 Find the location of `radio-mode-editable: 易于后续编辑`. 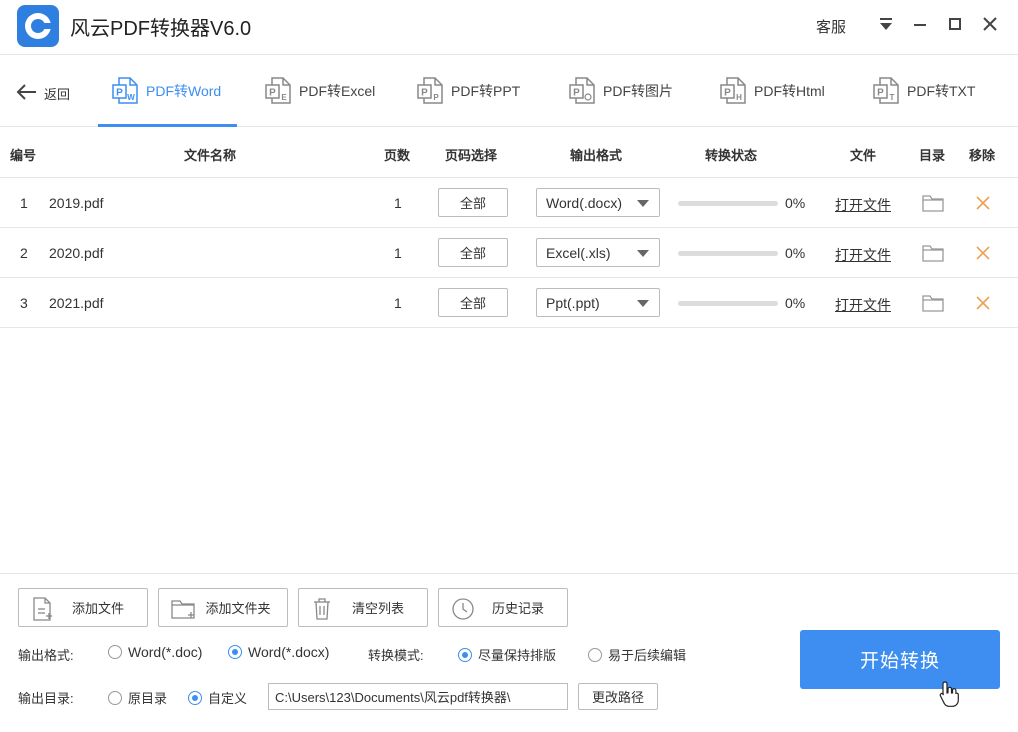

radio-mode-editable: 易于后续编辑 is located at coordinates (637, 654).